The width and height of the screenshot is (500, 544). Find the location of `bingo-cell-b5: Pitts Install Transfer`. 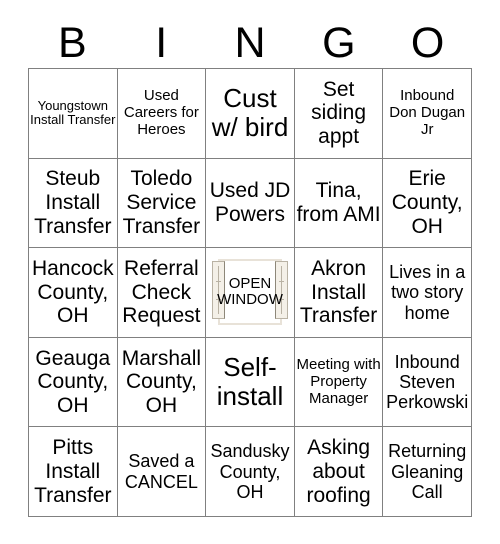

bingo-cell-b5: Pitts Install Transfer is located at coordinates (73, 472).